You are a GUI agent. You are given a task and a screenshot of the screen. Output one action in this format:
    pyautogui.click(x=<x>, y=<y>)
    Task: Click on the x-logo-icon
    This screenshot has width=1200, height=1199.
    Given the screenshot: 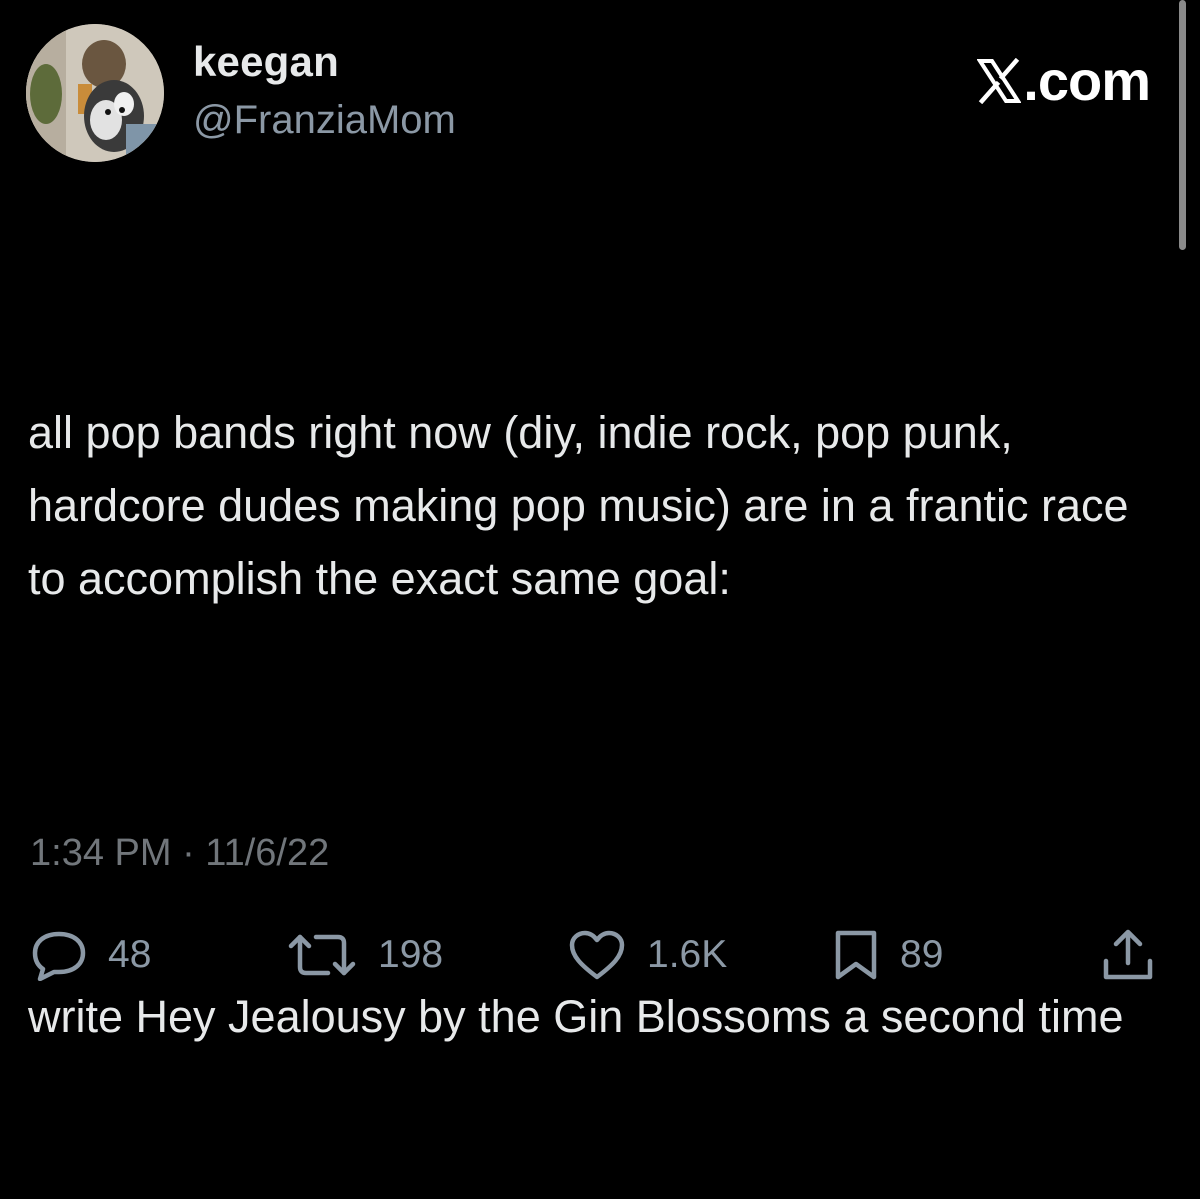 What is the action you would take?
    pyautogui.click(x=999, y=80)
    